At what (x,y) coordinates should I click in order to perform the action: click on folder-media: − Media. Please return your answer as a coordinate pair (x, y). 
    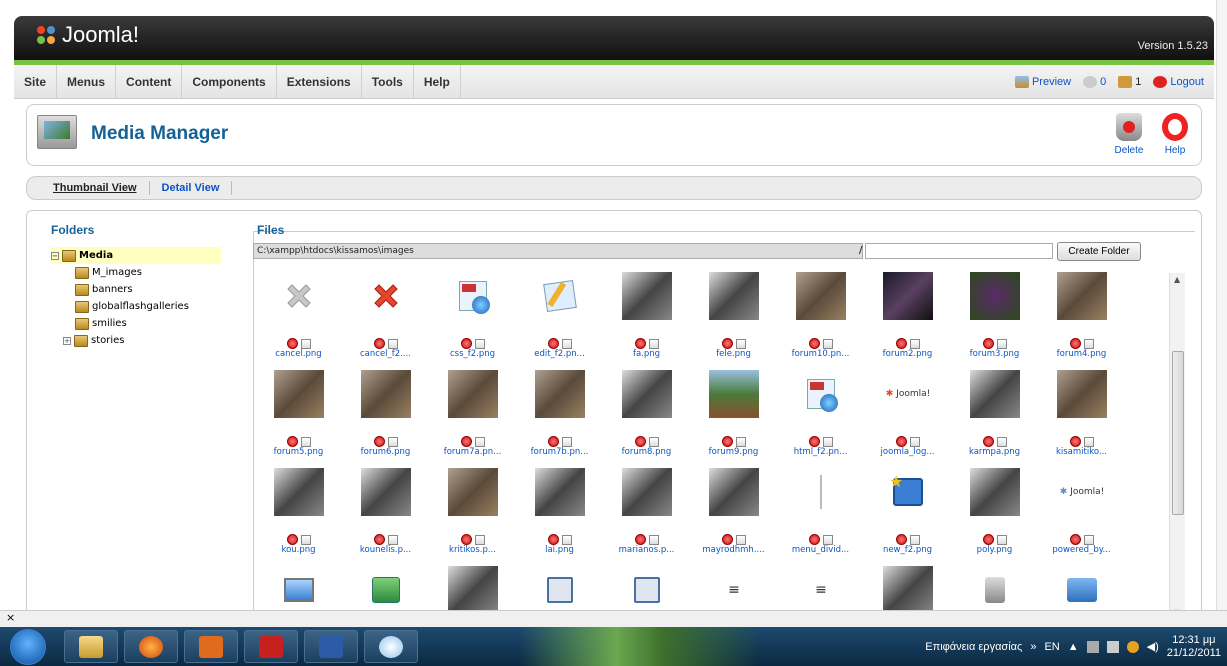
    Looking at the image, I should click on (136, 255).